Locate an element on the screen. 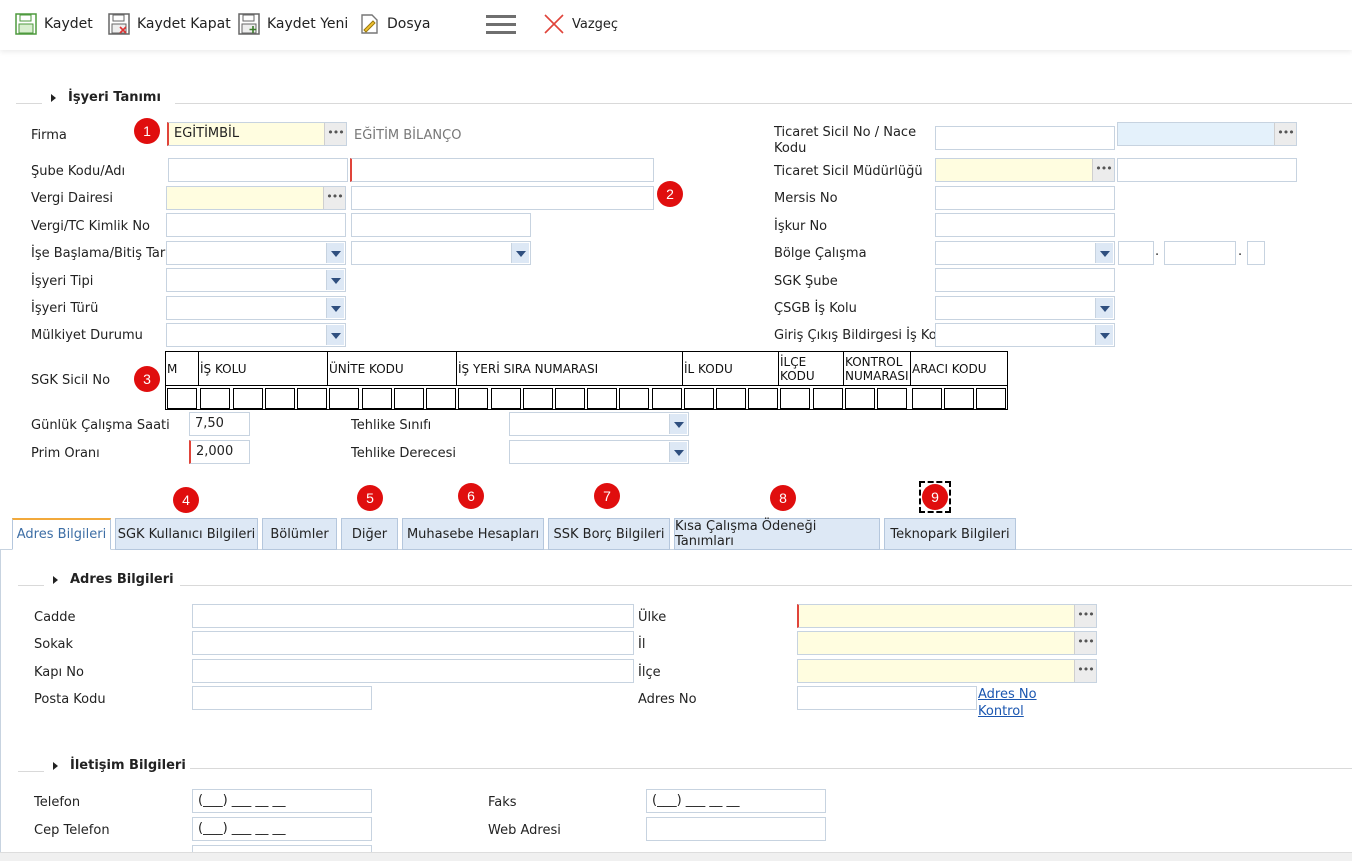  section-header-adres: Adres Bilgileri is located at coordinates (113, 579).